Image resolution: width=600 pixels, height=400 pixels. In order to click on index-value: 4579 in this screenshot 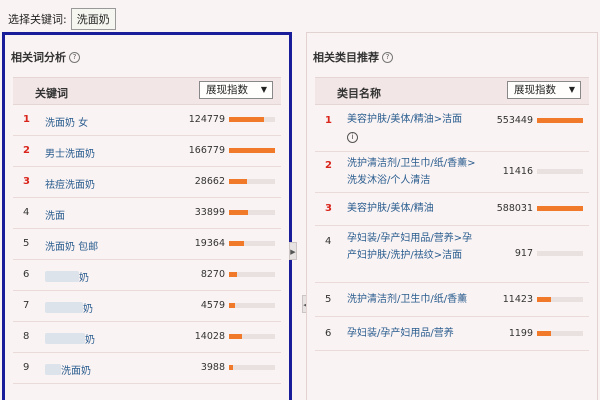, I will do `click(212, 305)`.